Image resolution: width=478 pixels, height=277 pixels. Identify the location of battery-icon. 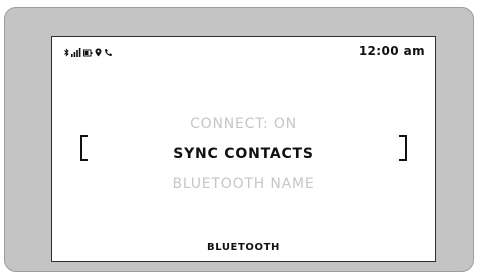
(88, 53).